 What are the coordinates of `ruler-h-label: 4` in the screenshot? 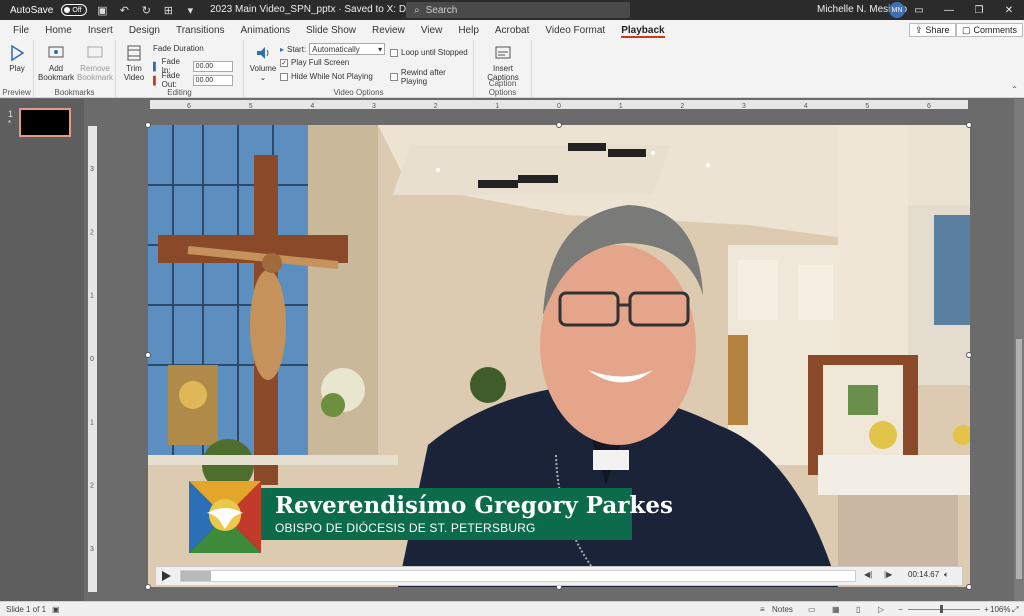 It's located at (312, 106).